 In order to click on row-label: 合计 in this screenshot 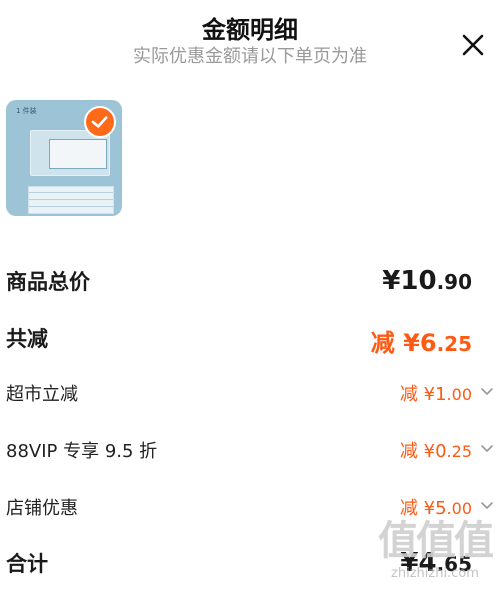, I will do `click(27, 564)`.